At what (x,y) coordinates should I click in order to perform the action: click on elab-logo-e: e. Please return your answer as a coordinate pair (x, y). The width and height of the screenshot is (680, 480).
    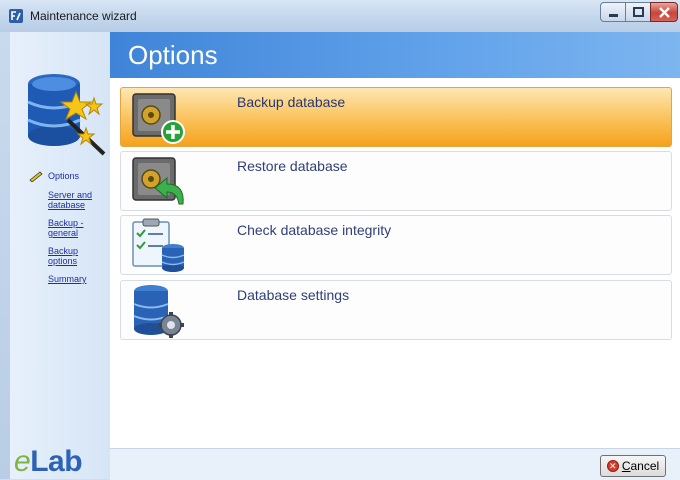
    Looking at the image, I should click on (22, 461).